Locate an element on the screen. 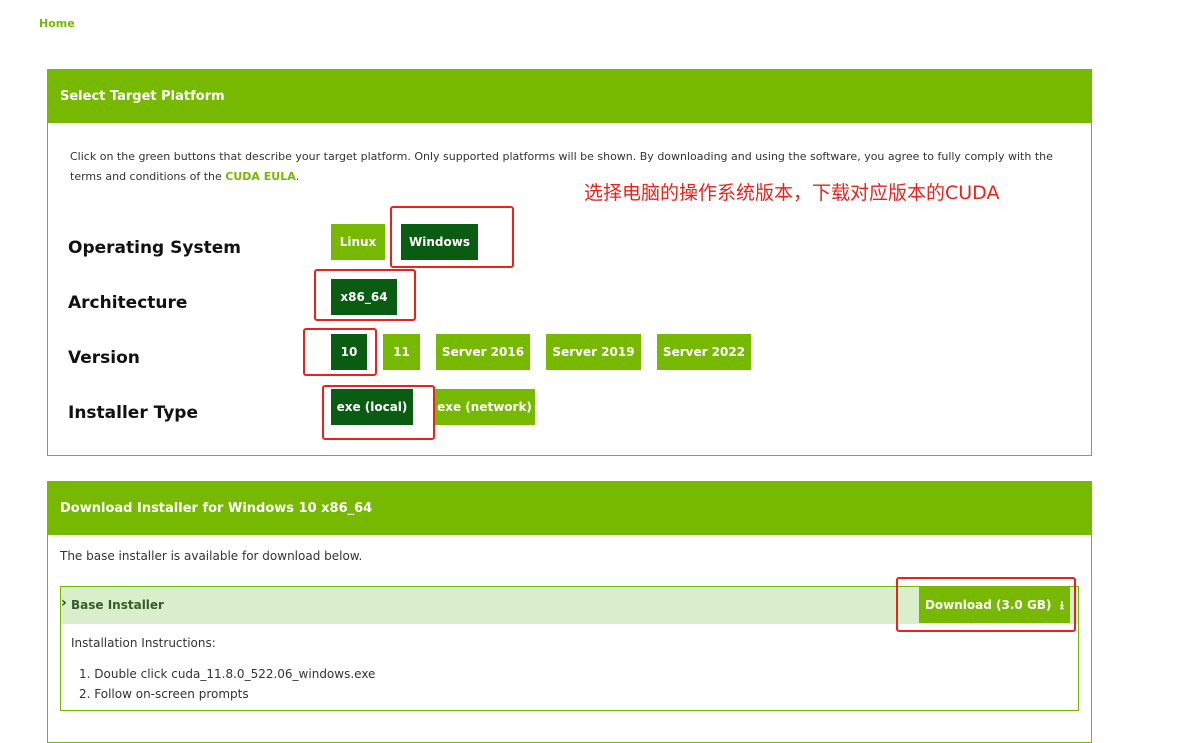  panel-title: Select Target Platform is located at coordinates (569, 96).